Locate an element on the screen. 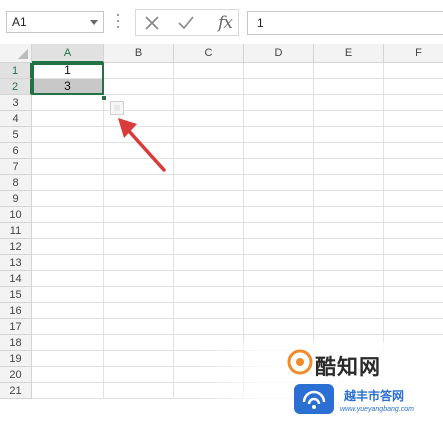 The width and height of the screenshot is (443, 422). cell-b1 is located at coordinates (139, 71).